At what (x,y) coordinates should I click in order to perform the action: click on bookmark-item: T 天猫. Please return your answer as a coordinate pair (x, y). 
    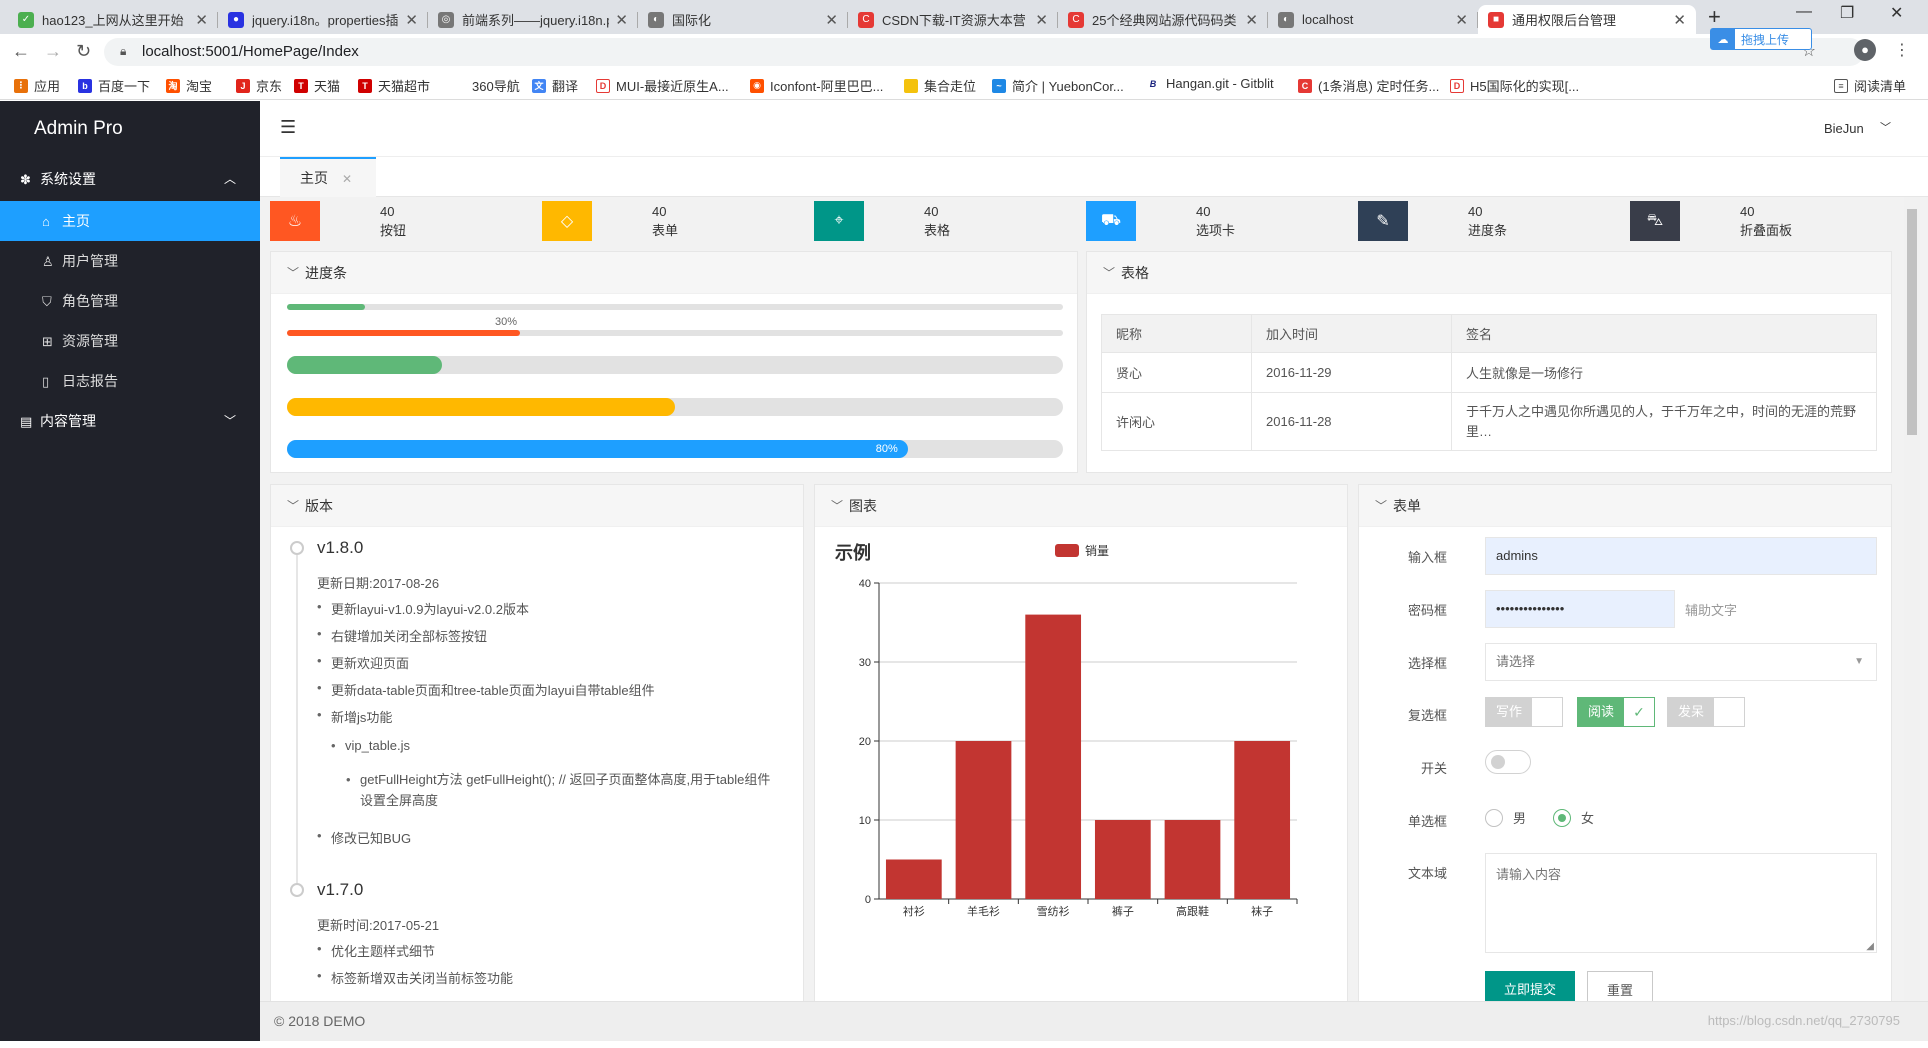
    Looking at the image, I should click on (317, 85).